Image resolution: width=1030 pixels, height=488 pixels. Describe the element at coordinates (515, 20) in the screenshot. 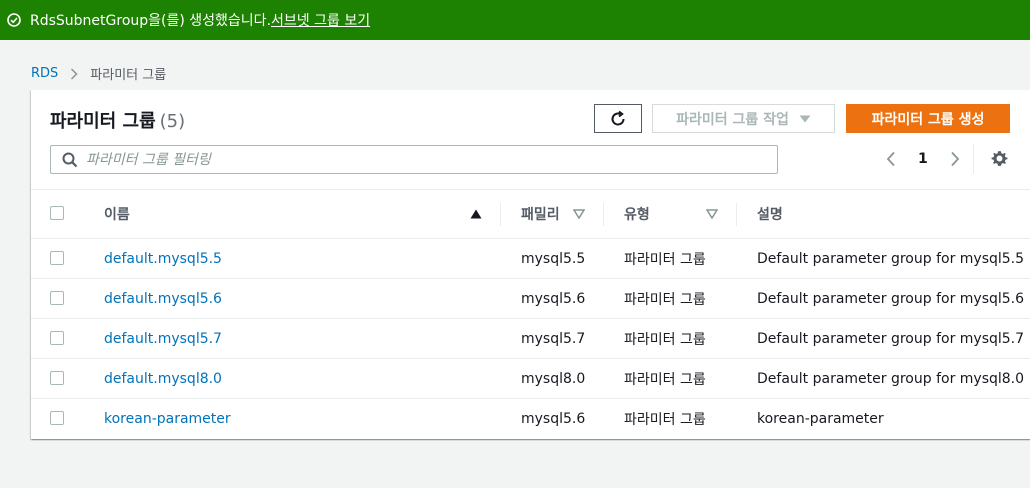

I see `success-flash-bar: RdsSubnetGroup을(를) 생성했습니다. 서브넷 그룹 보기` at that location.